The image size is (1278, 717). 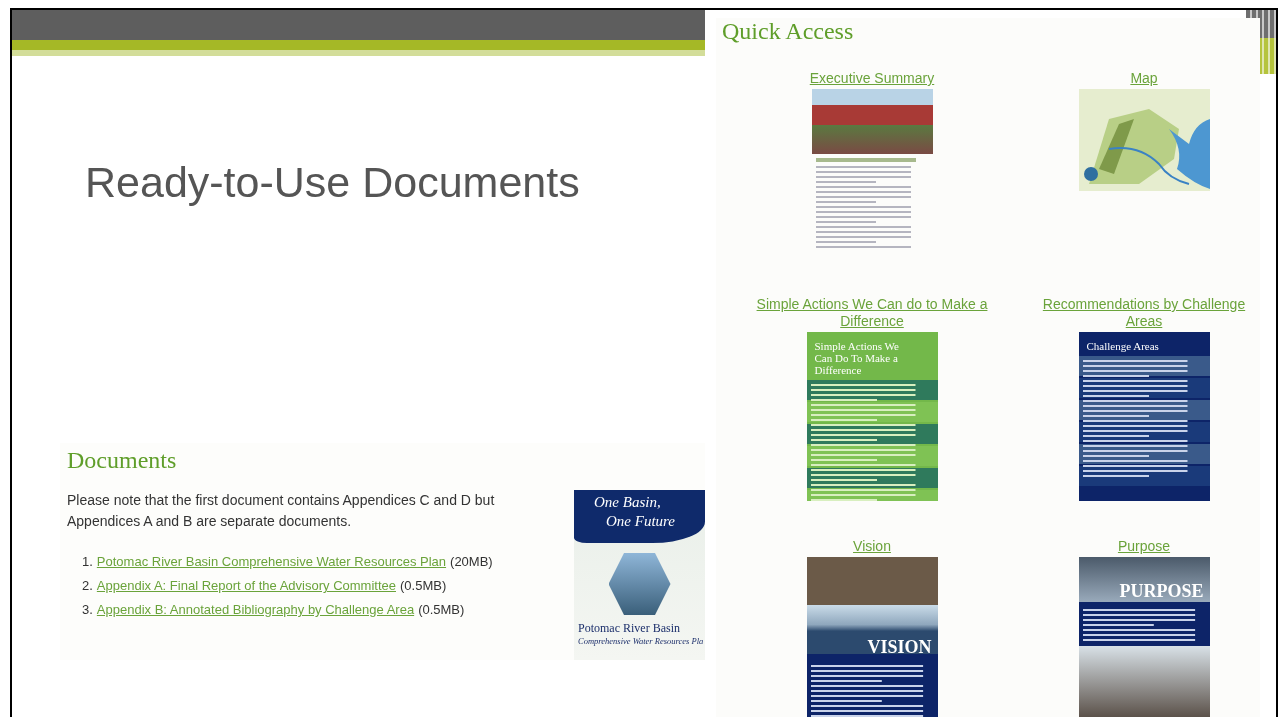 What do you see at coordinates (641, 641) in the screenshot?
I see `cover-subtitle: Comprehensive Water Resources Pla` at bounding box center [641, 641].